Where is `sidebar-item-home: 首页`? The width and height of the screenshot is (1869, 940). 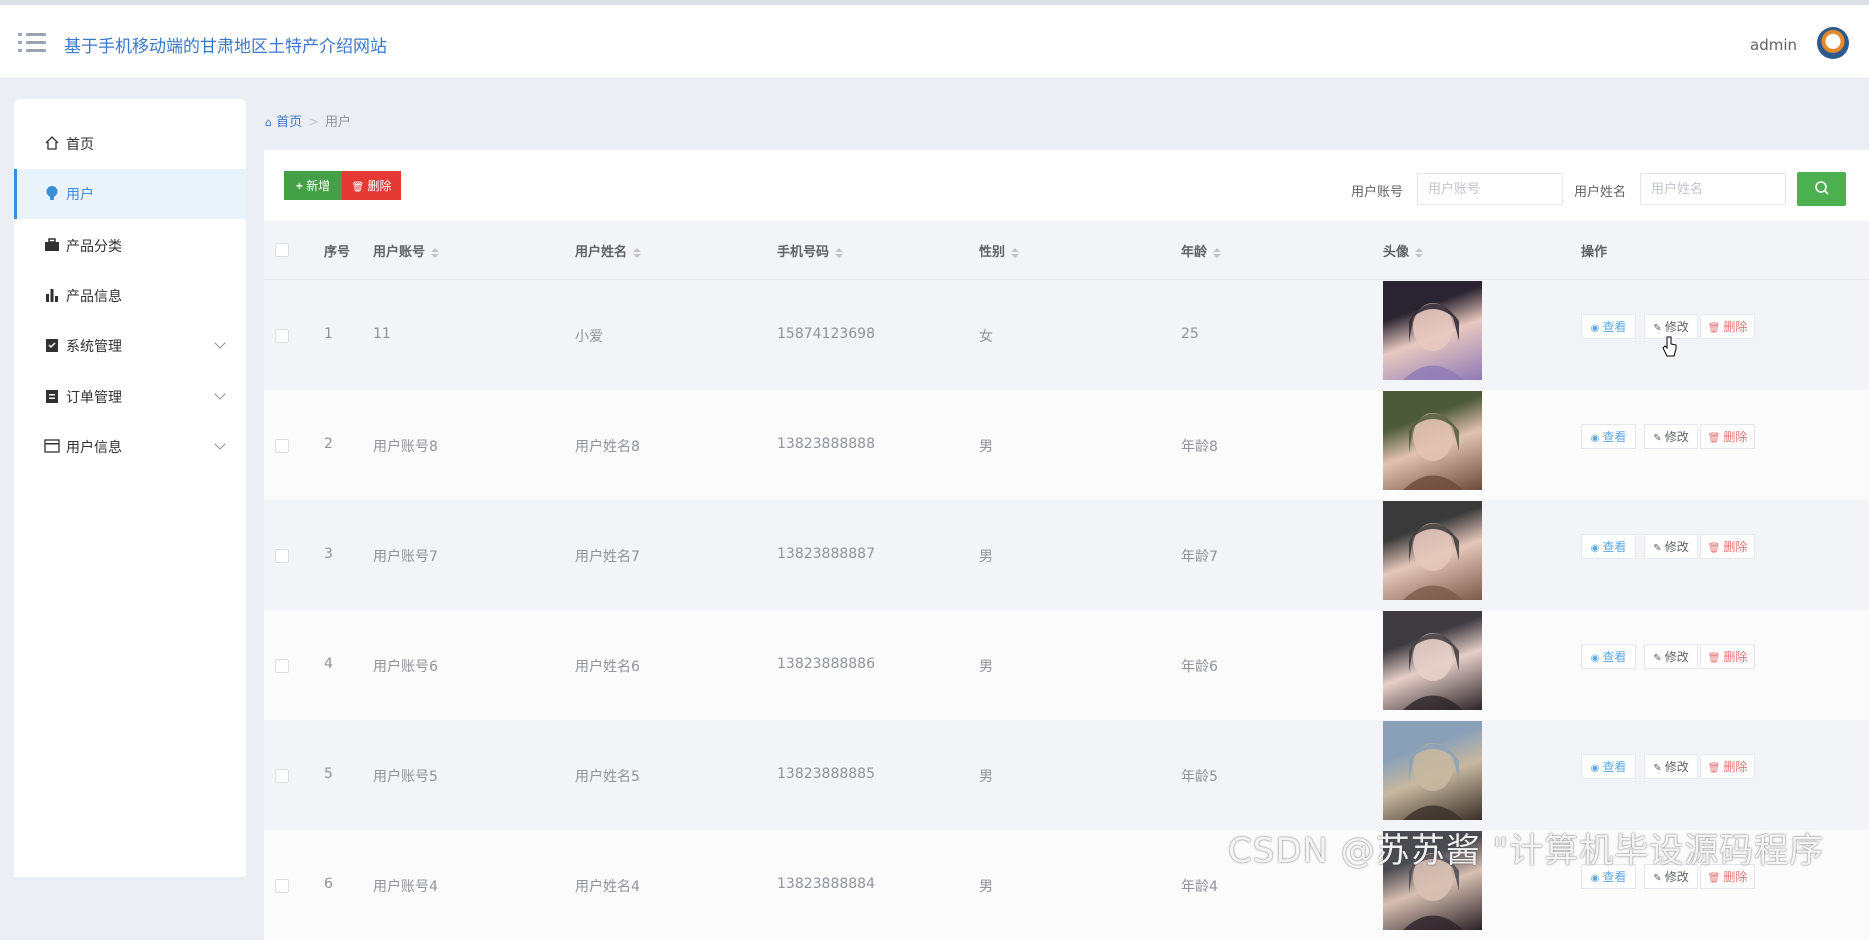 sidebar-item-home: 首页 is located at coordinates (130, 144).